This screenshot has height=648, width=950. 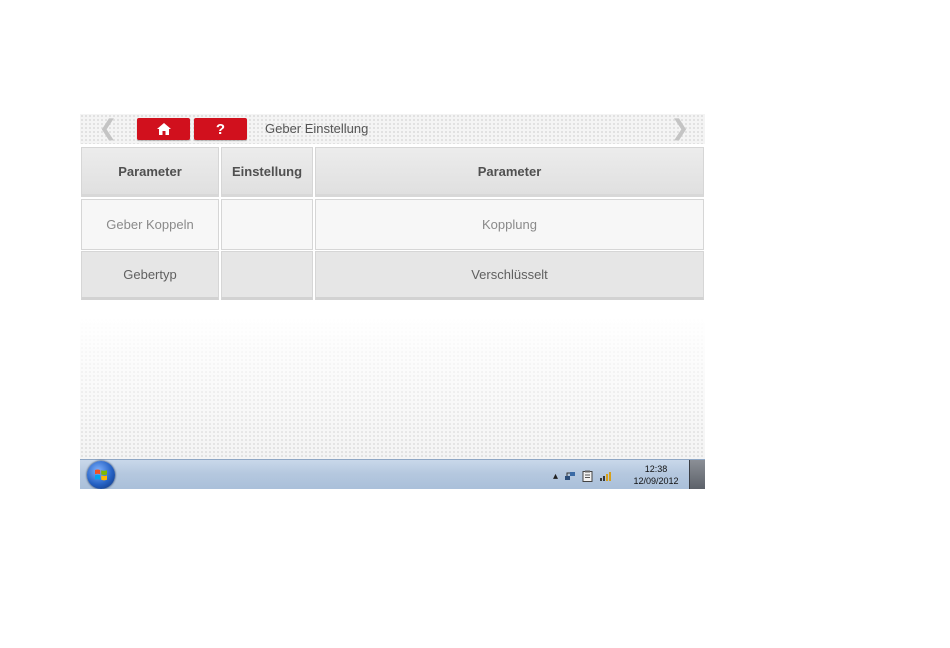 I want to click on windows-logo-icon, so click(x=101, y=475).